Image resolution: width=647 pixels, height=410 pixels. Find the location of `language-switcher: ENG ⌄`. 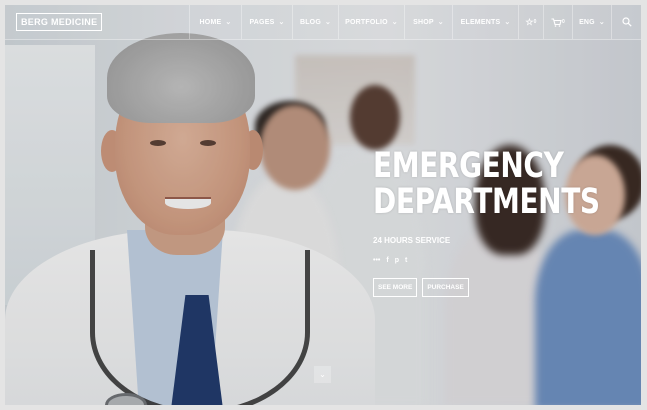

language-switcher: ENG ⌄ is located at coordinates (591, 22).